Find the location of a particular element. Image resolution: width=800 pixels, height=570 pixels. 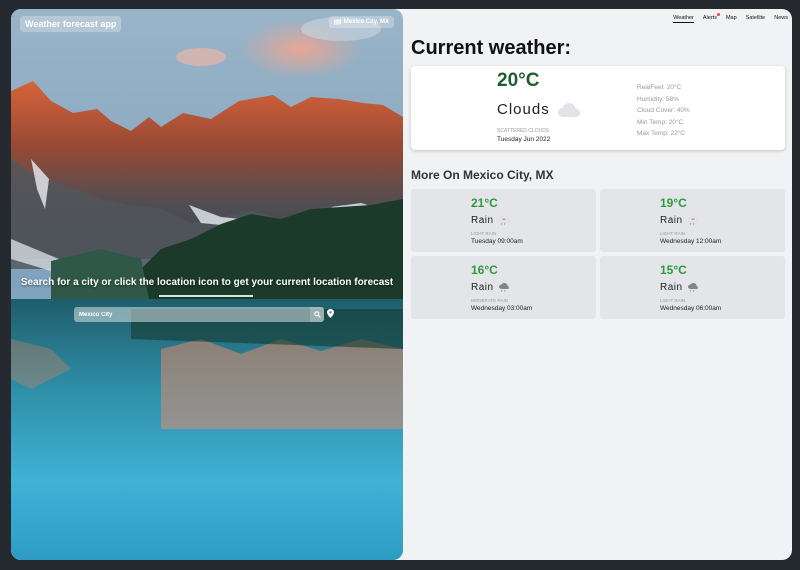

map-icon is located at coordinates (337, 22).